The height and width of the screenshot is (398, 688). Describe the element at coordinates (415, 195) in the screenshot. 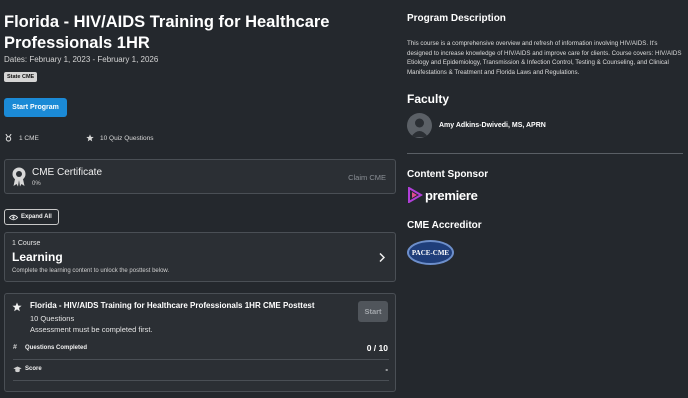

I see `premiere-play-icon` at that location.